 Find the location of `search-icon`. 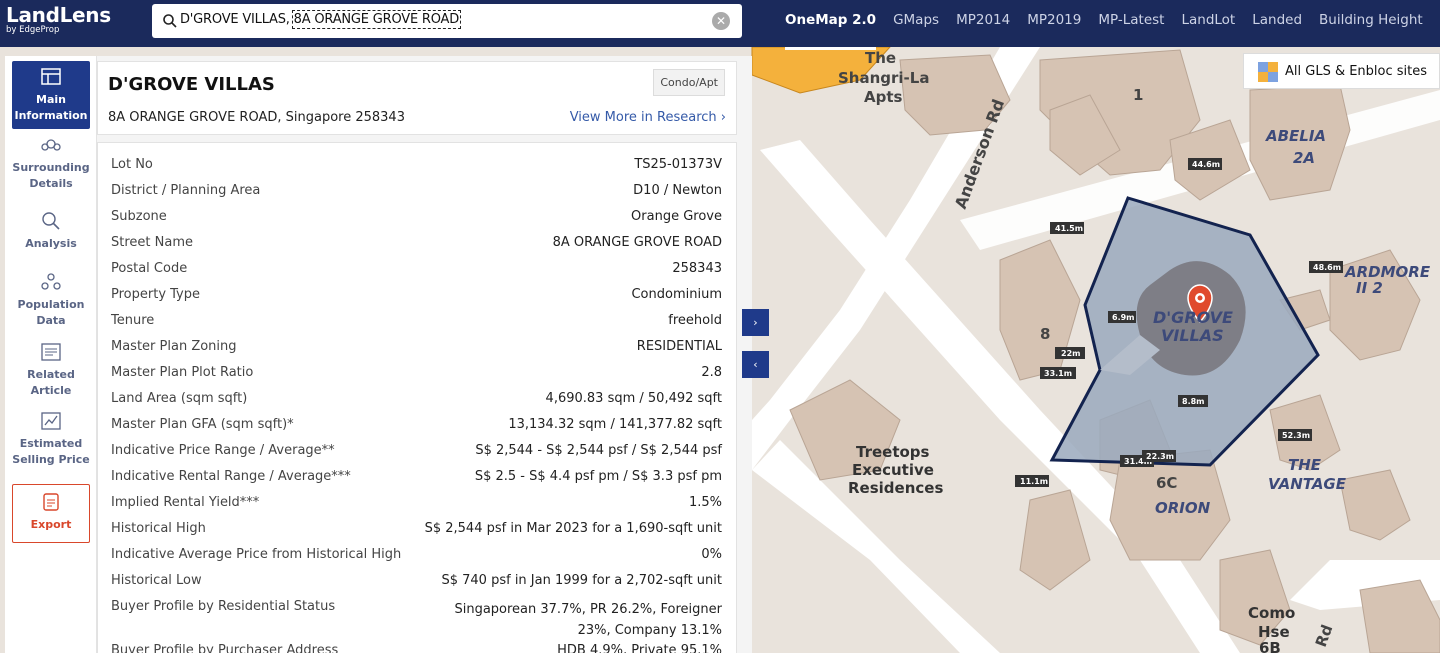

search-icon is located at coordinates (170, 21).